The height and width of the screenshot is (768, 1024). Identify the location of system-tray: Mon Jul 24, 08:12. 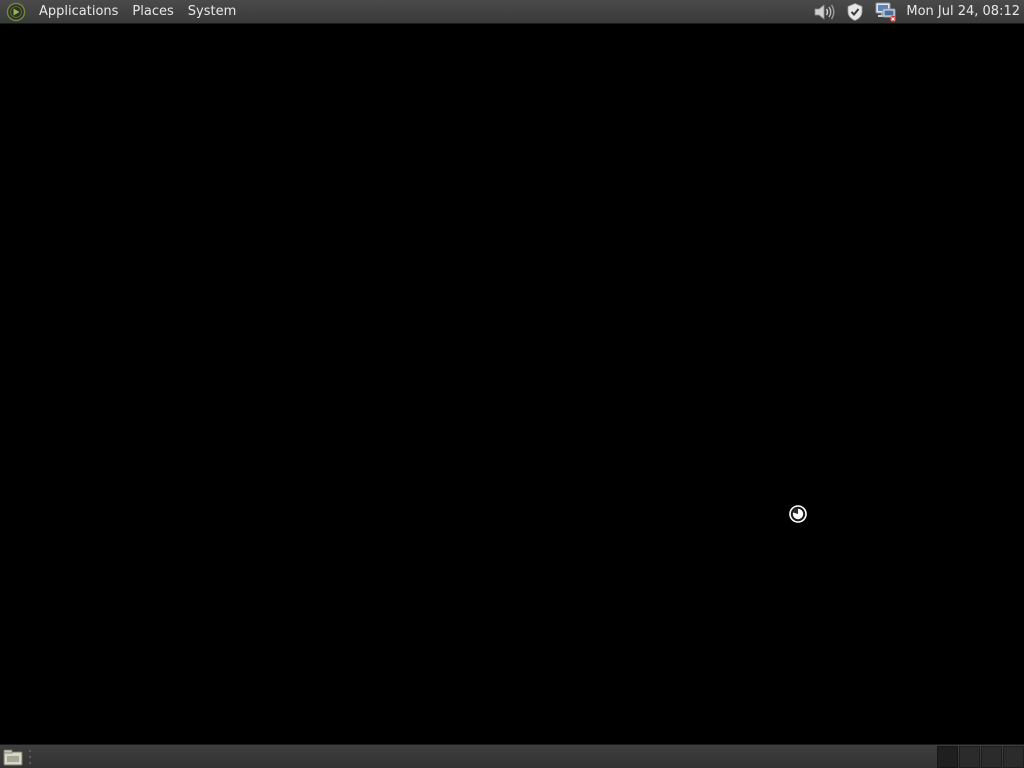
(914, 12).